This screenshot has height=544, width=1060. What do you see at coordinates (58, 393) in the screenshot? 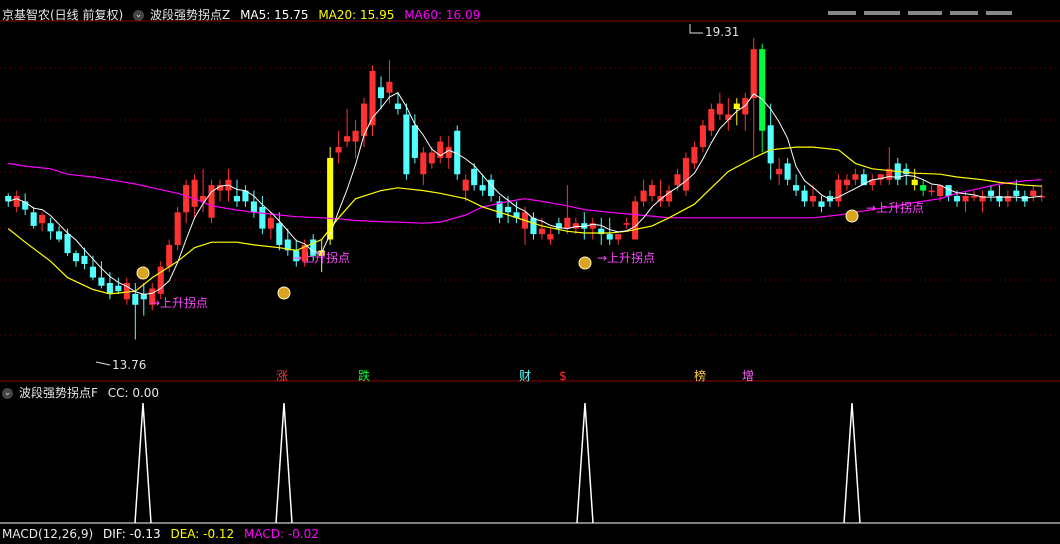
I see `sub-indicator-title: 波段强势拐点F` at bounding box center [58, 393].